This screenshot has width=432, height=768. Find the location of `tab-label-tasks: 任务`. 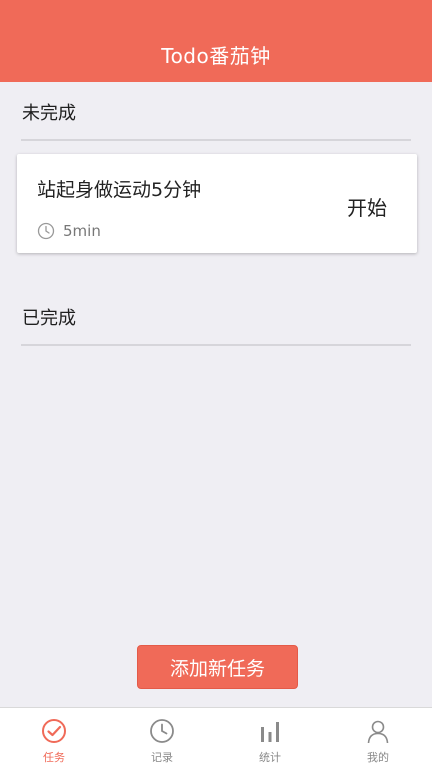

tab-label-tasks: 任务 is located at coordinates (54, 757).